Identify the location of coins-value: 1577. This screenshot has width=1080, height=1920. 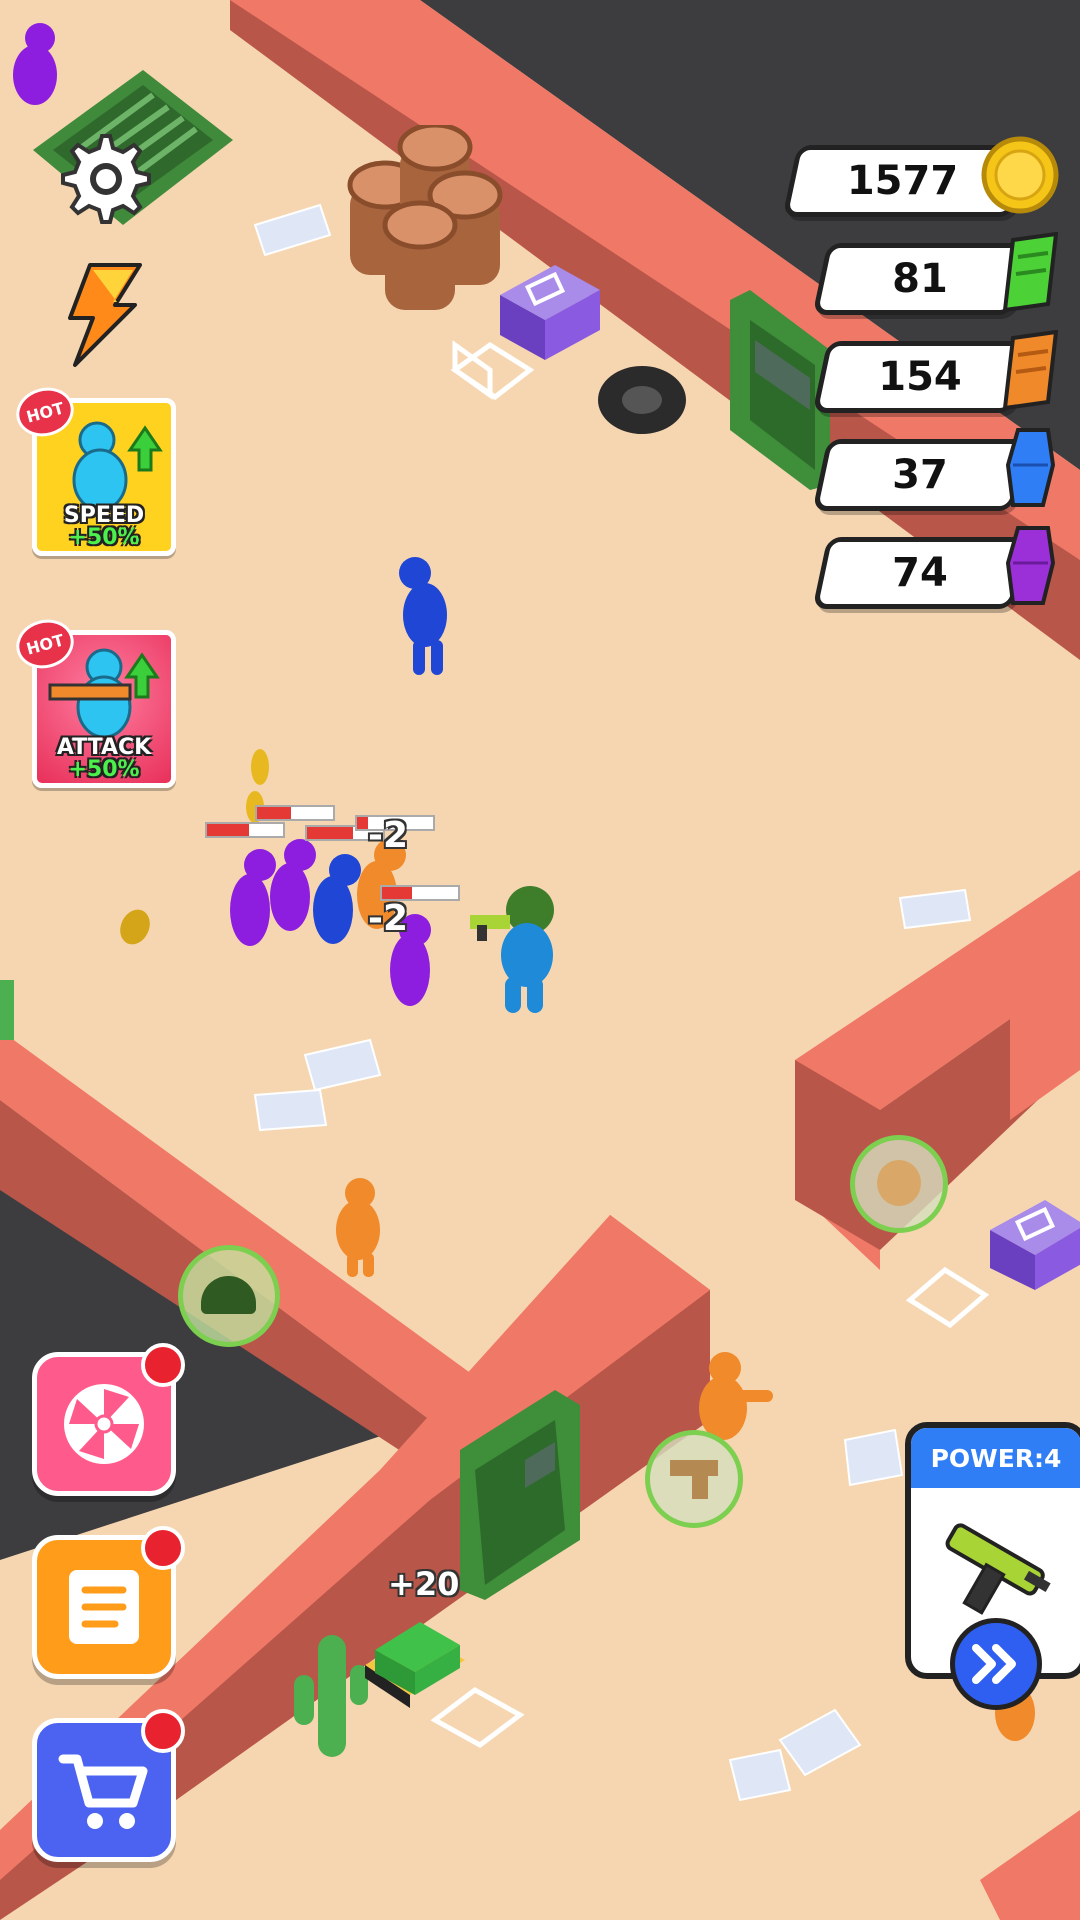
(902, 181).